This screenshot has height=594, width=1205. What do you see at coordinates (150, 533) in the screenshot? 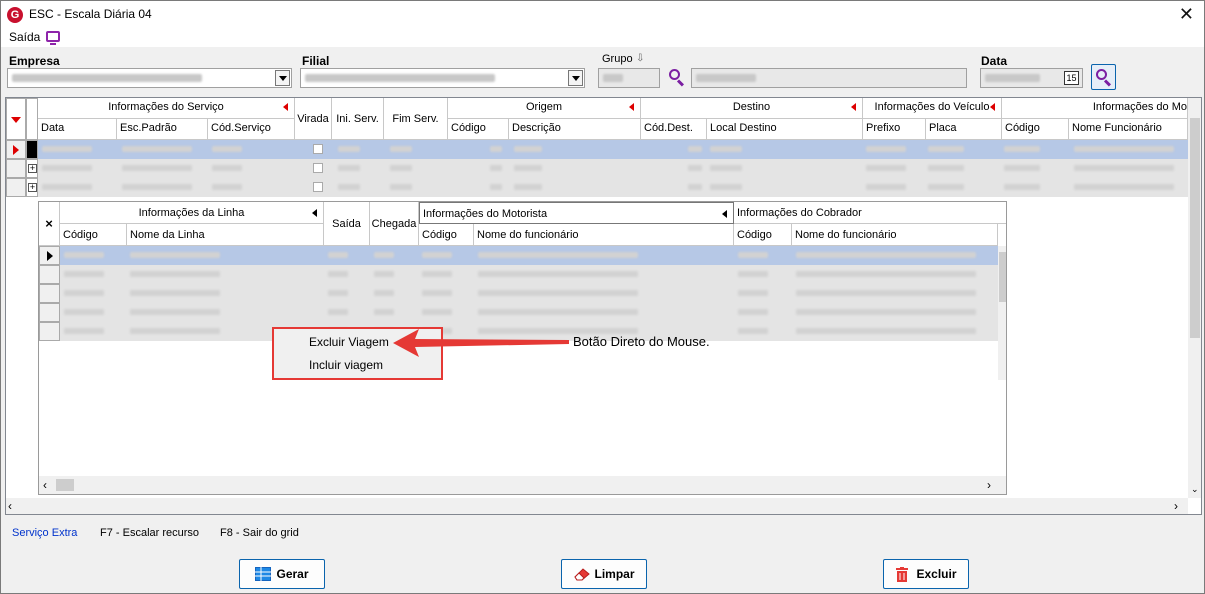
I see `f7-hint: F7 - Escalar recurso` at bounding box center [150, 533].